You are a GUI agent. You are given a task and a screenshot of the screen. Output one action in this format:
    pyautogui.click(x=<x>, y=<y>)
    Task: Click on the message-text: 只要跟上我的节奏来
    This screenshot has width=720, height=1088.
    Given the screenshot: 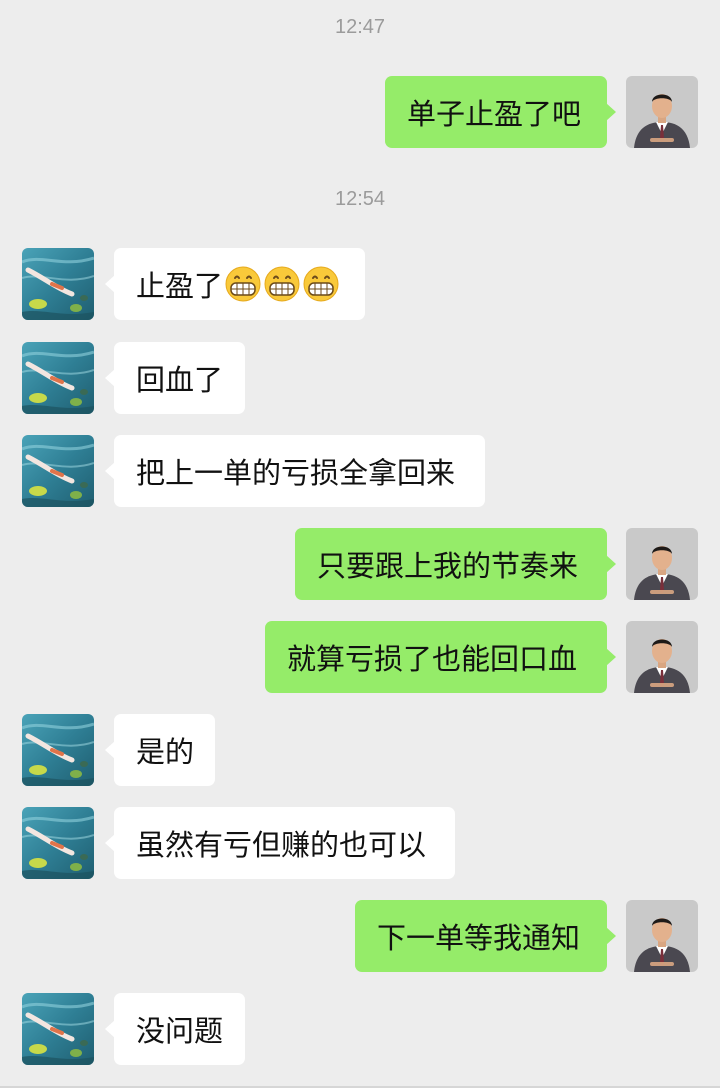 What is the action you would take?
    pyautogui.click(x=448, y=566)
    